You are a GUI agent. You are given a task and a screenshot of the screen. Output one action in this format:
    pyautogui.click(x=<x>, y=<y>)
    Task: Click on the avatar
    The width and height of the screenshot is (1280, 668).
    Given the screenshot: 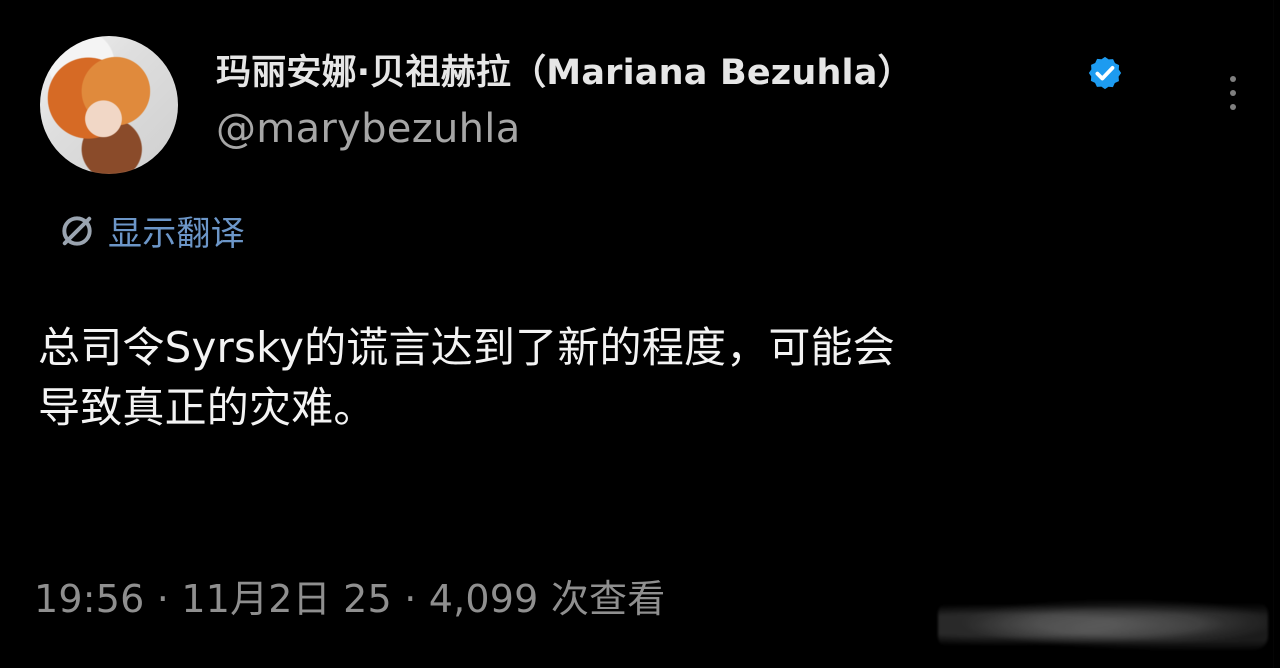 What is the action you would take?
    pyautogui.click(x=109, y=105)
    